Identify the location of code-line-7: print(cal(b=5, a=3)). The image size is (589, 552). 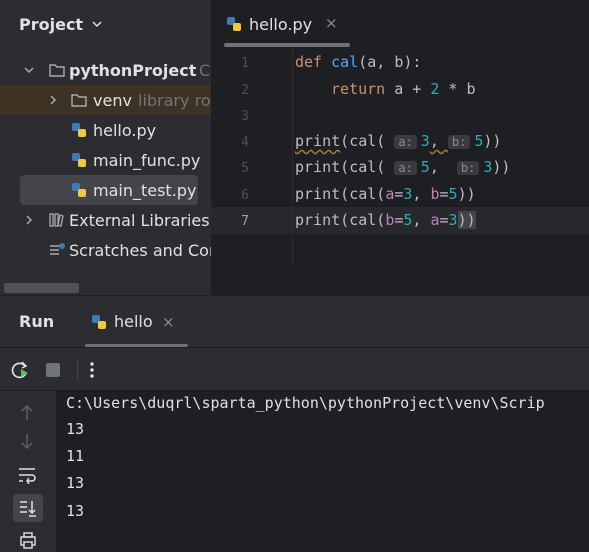
(385, 220).